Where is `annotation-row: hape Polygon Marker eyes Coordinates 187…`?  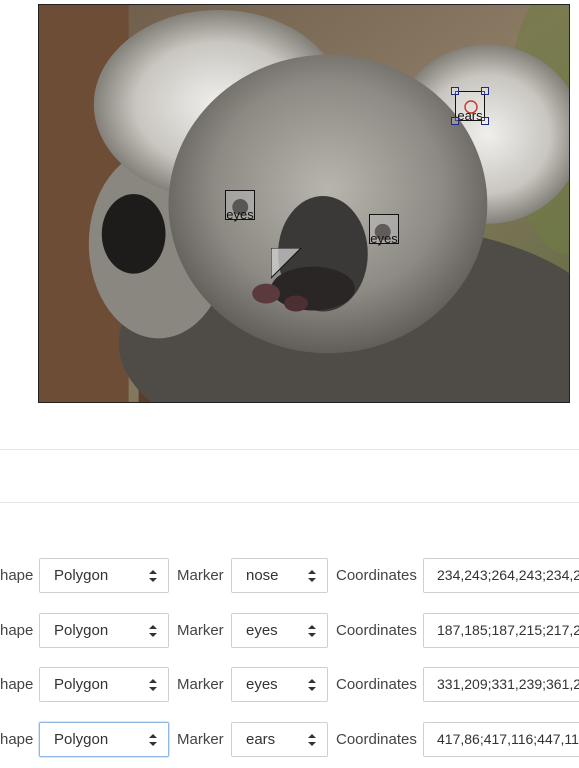 annotation-row: hape Polygon Marker eyes Coordinates 187… is located at coordinates (289, 631).